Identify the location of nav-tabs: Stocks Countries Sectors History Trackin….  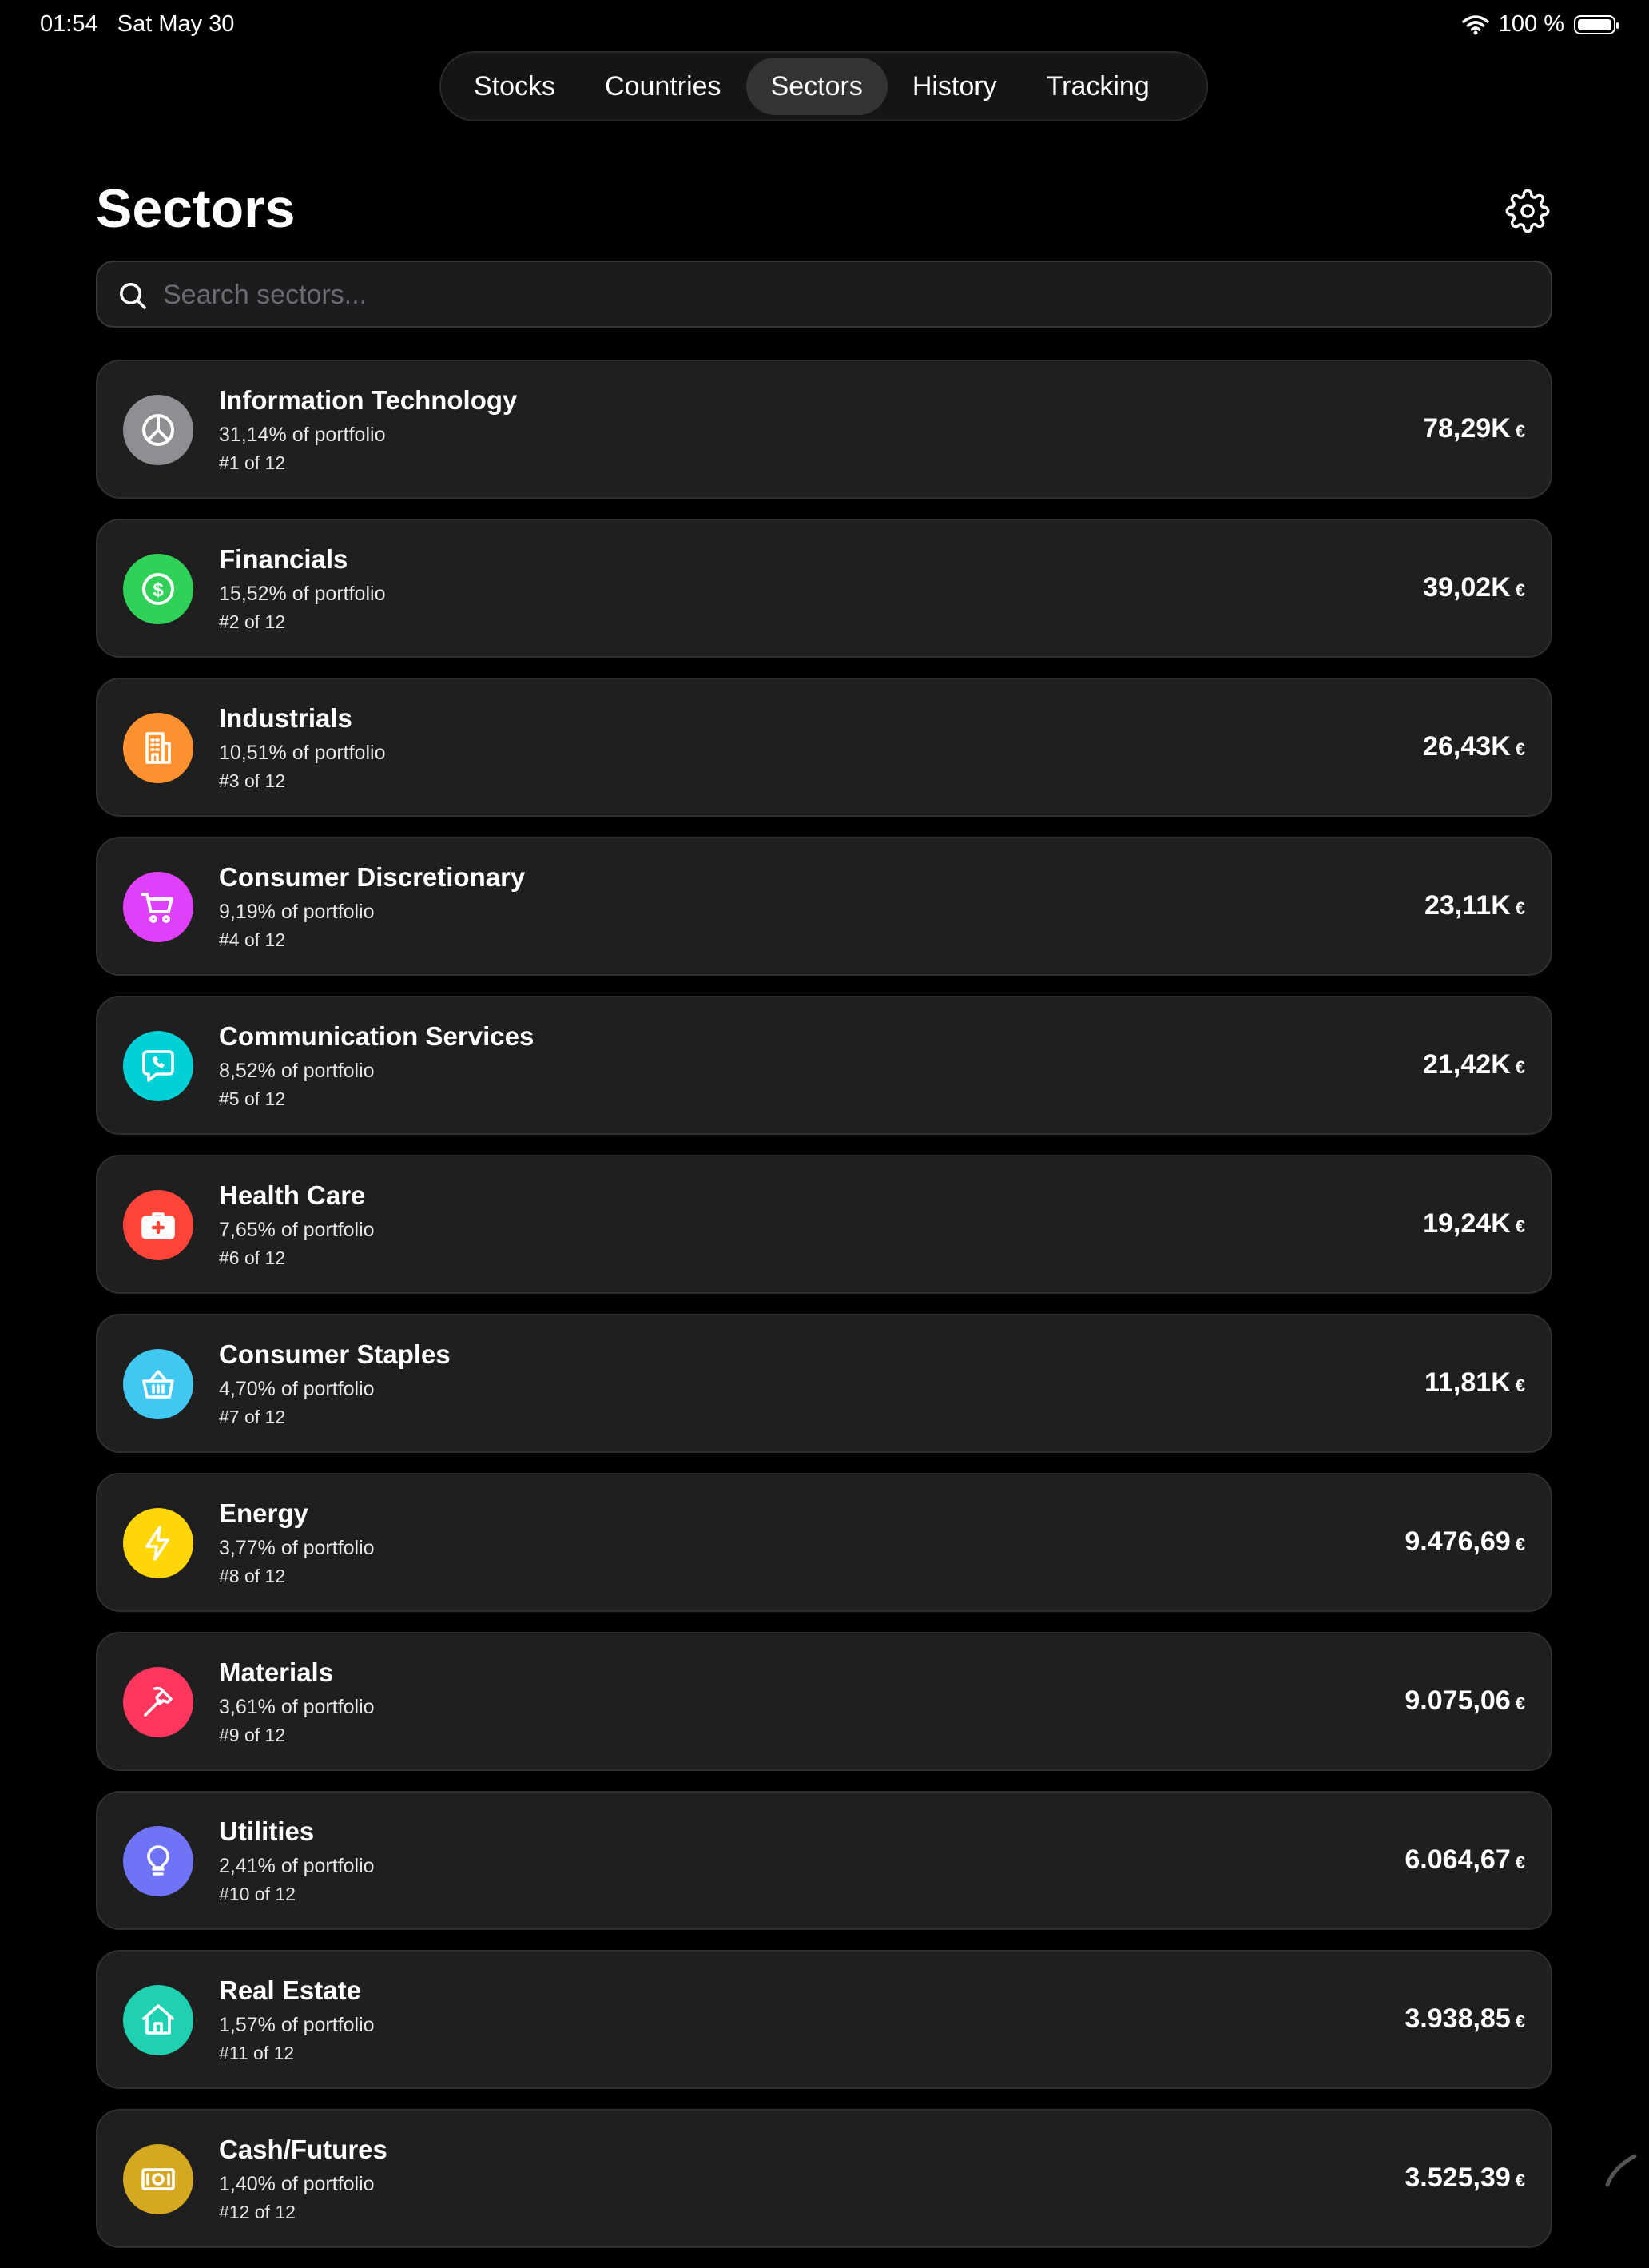
(823, 86).